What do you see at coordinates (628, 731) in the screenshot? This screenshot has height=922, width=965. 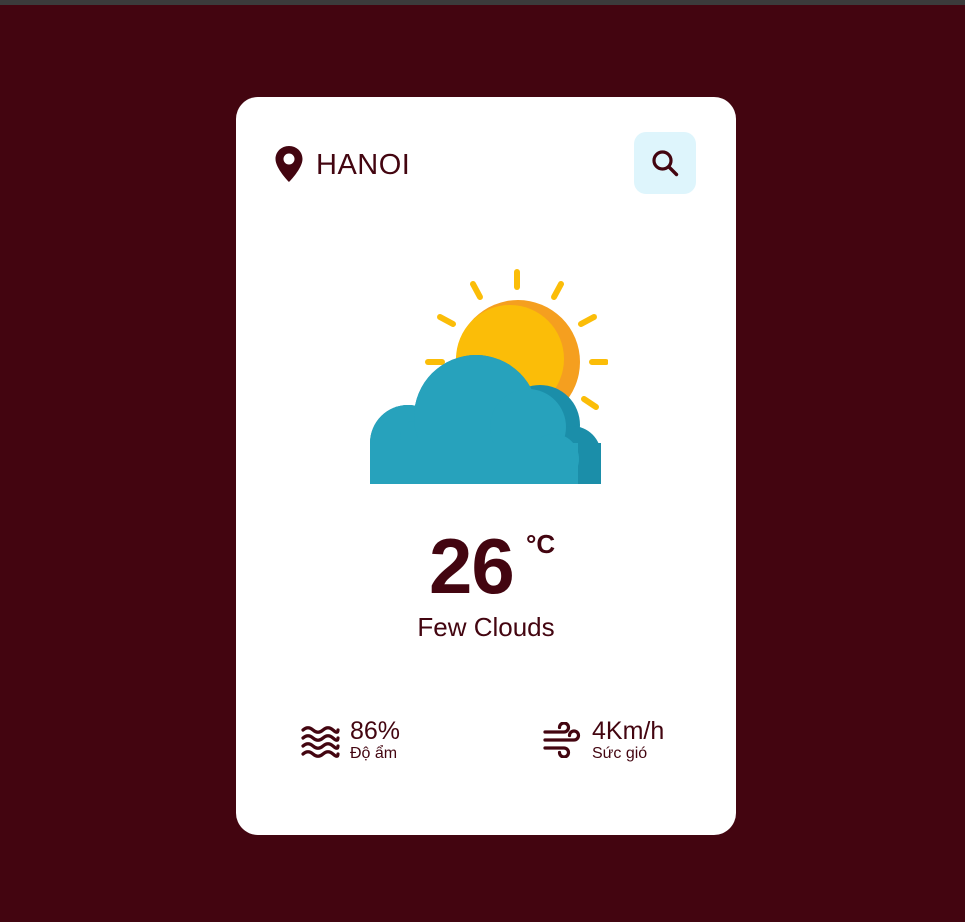 I see `wind-value: 4Km/h` at bounding box center [628, 731].